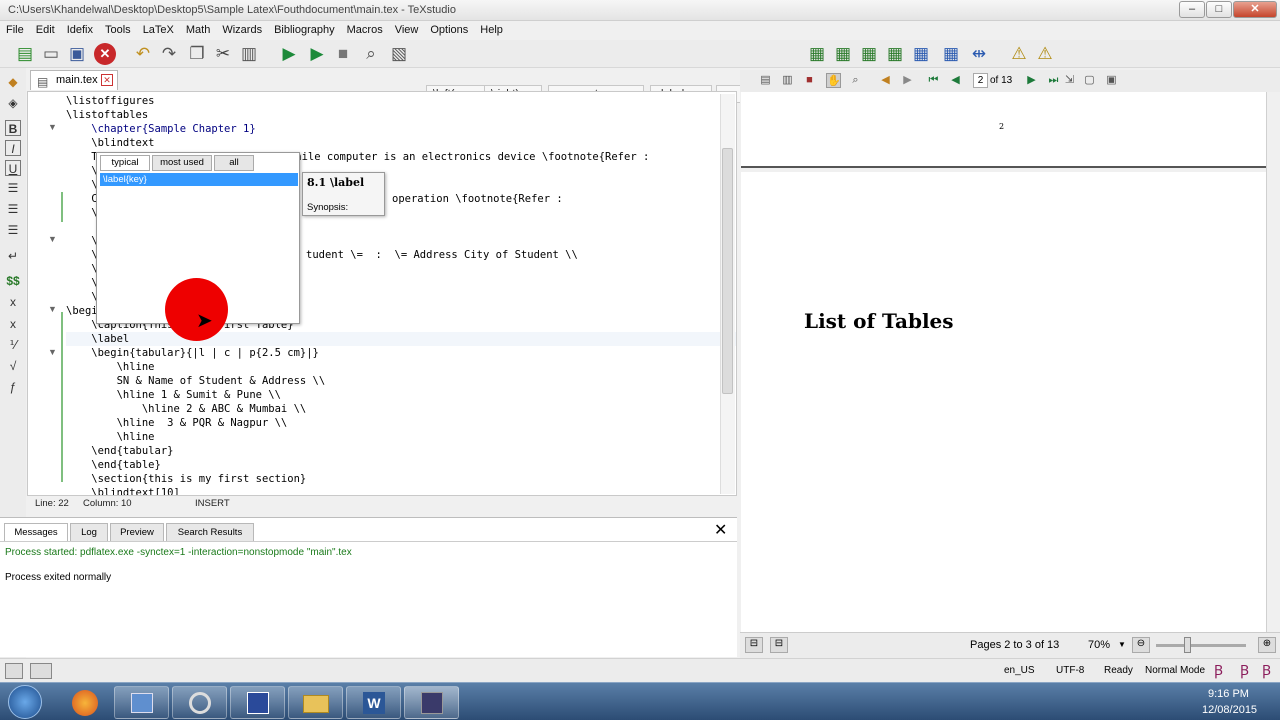 The image size is (1280, 720). What do you see at coordinates (955, 80) in the screenshot?
I see `prev-page-icon: ◀` at bounding box center [955, 80].